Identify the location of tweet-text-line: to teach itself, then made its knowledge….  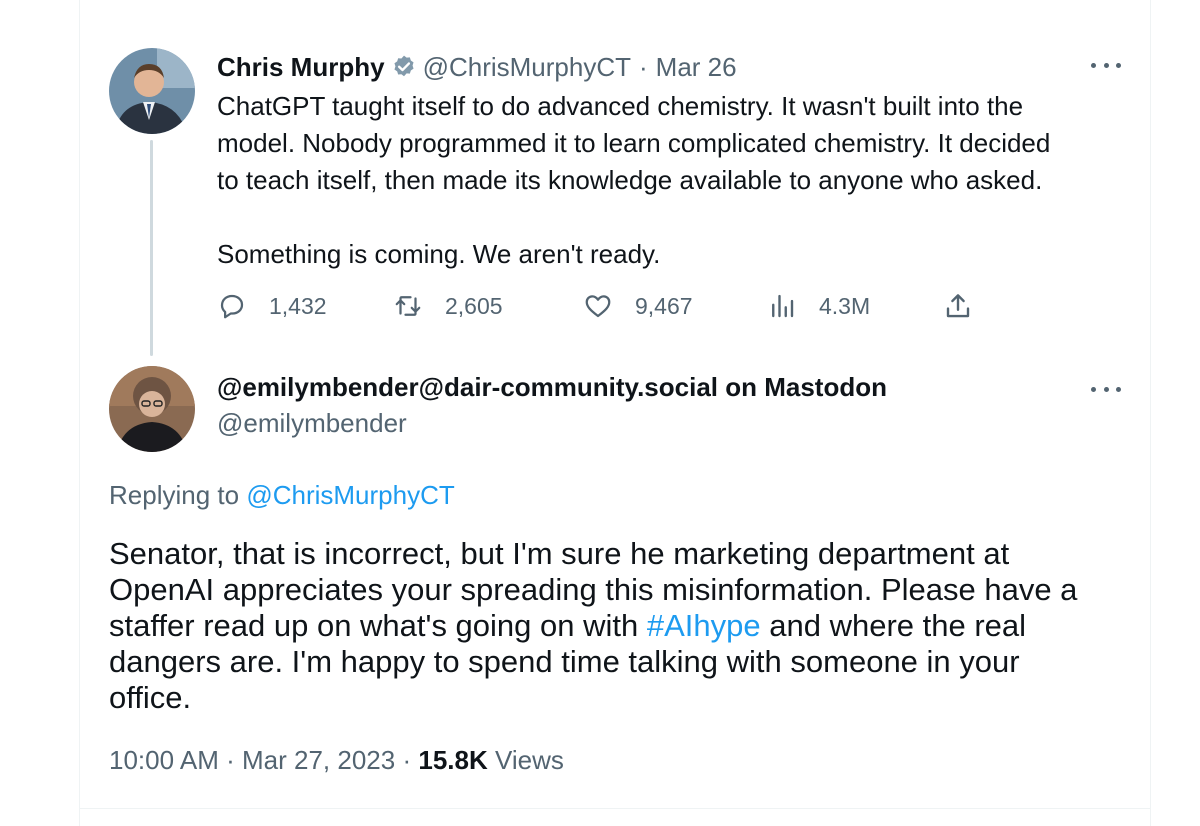
(630, 180).